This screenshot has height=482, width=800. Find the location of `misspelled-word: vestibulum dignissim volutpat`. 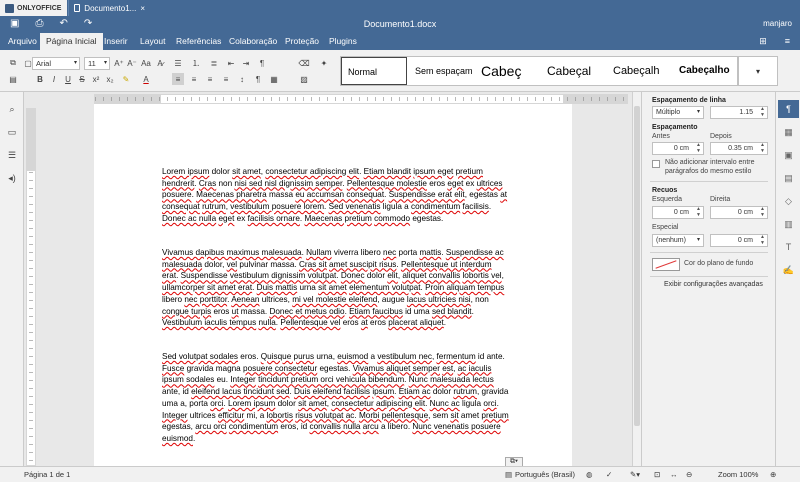

misspelled-word: vestibulum dignissim volutpat is located at coordinates (283, 275).